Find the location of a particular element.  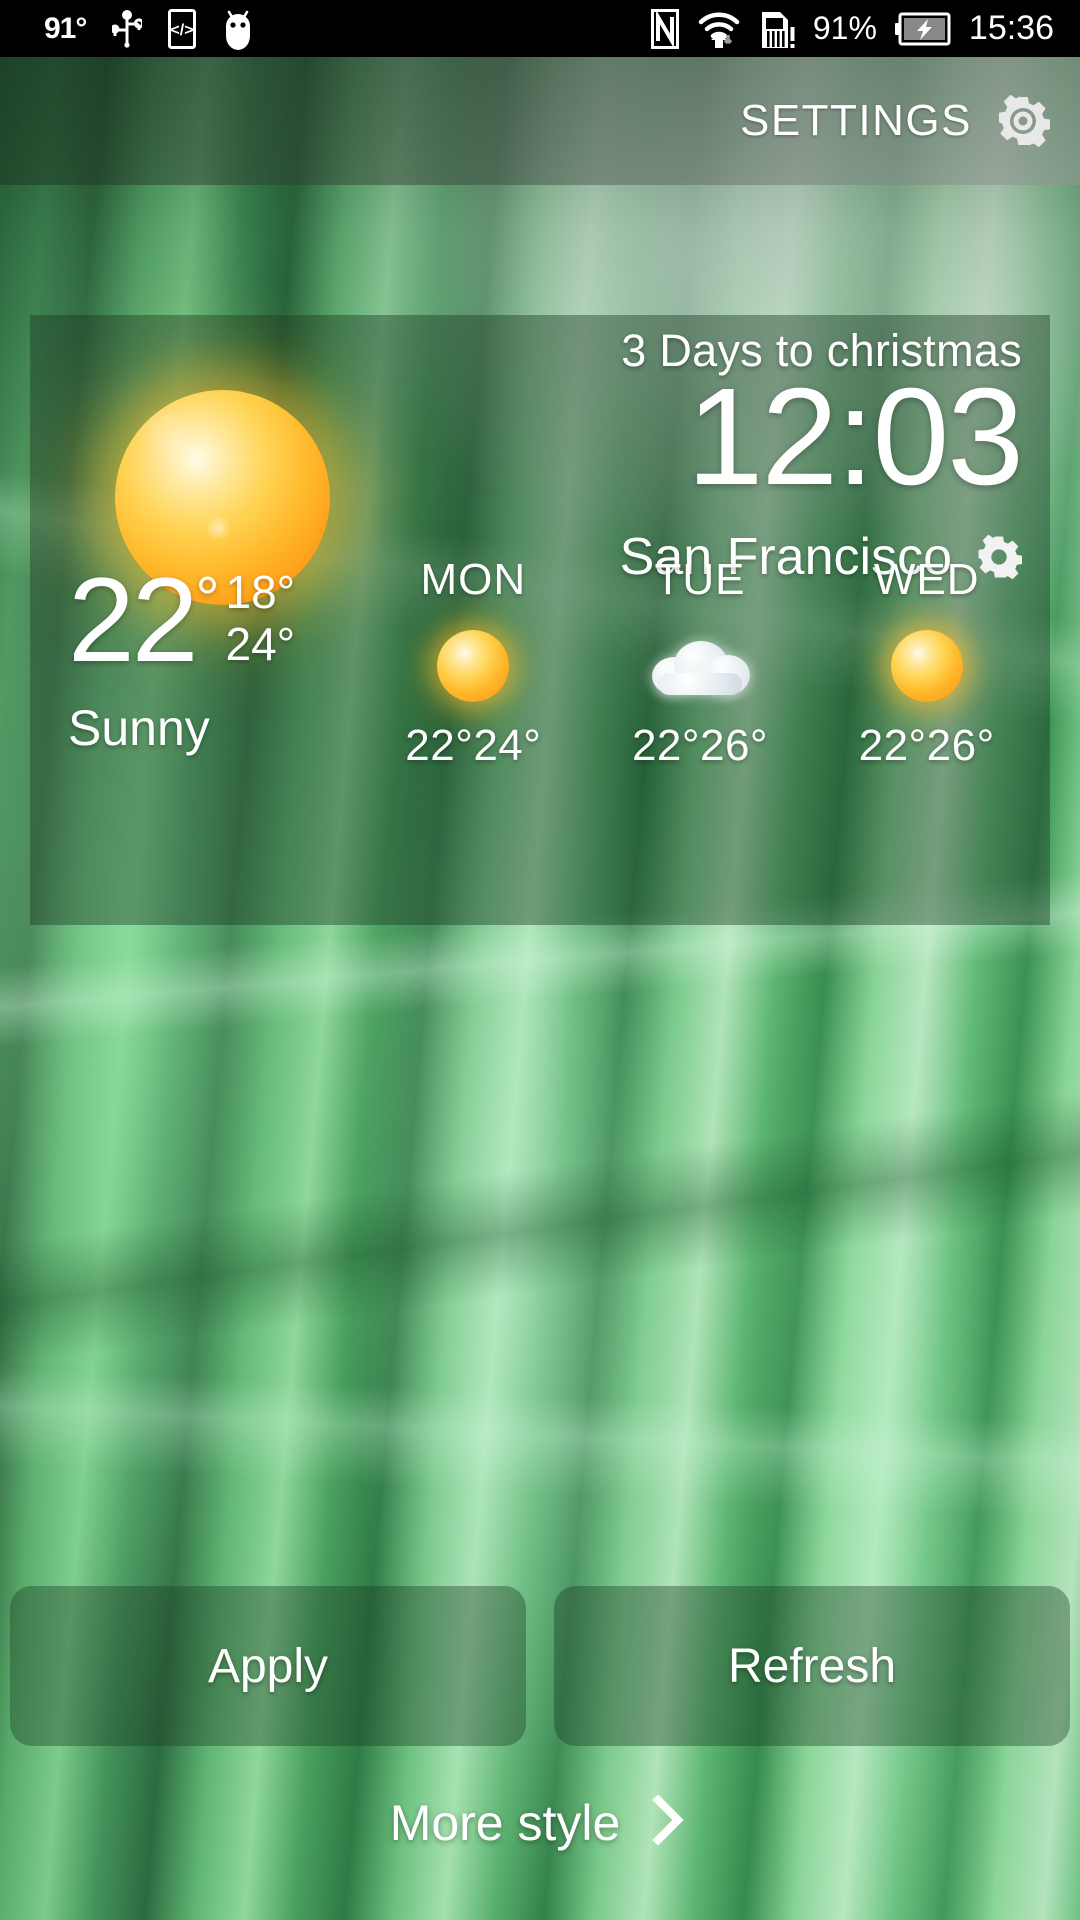

forecast-temps-label: 22°24° is located at coordinates (473, 745).